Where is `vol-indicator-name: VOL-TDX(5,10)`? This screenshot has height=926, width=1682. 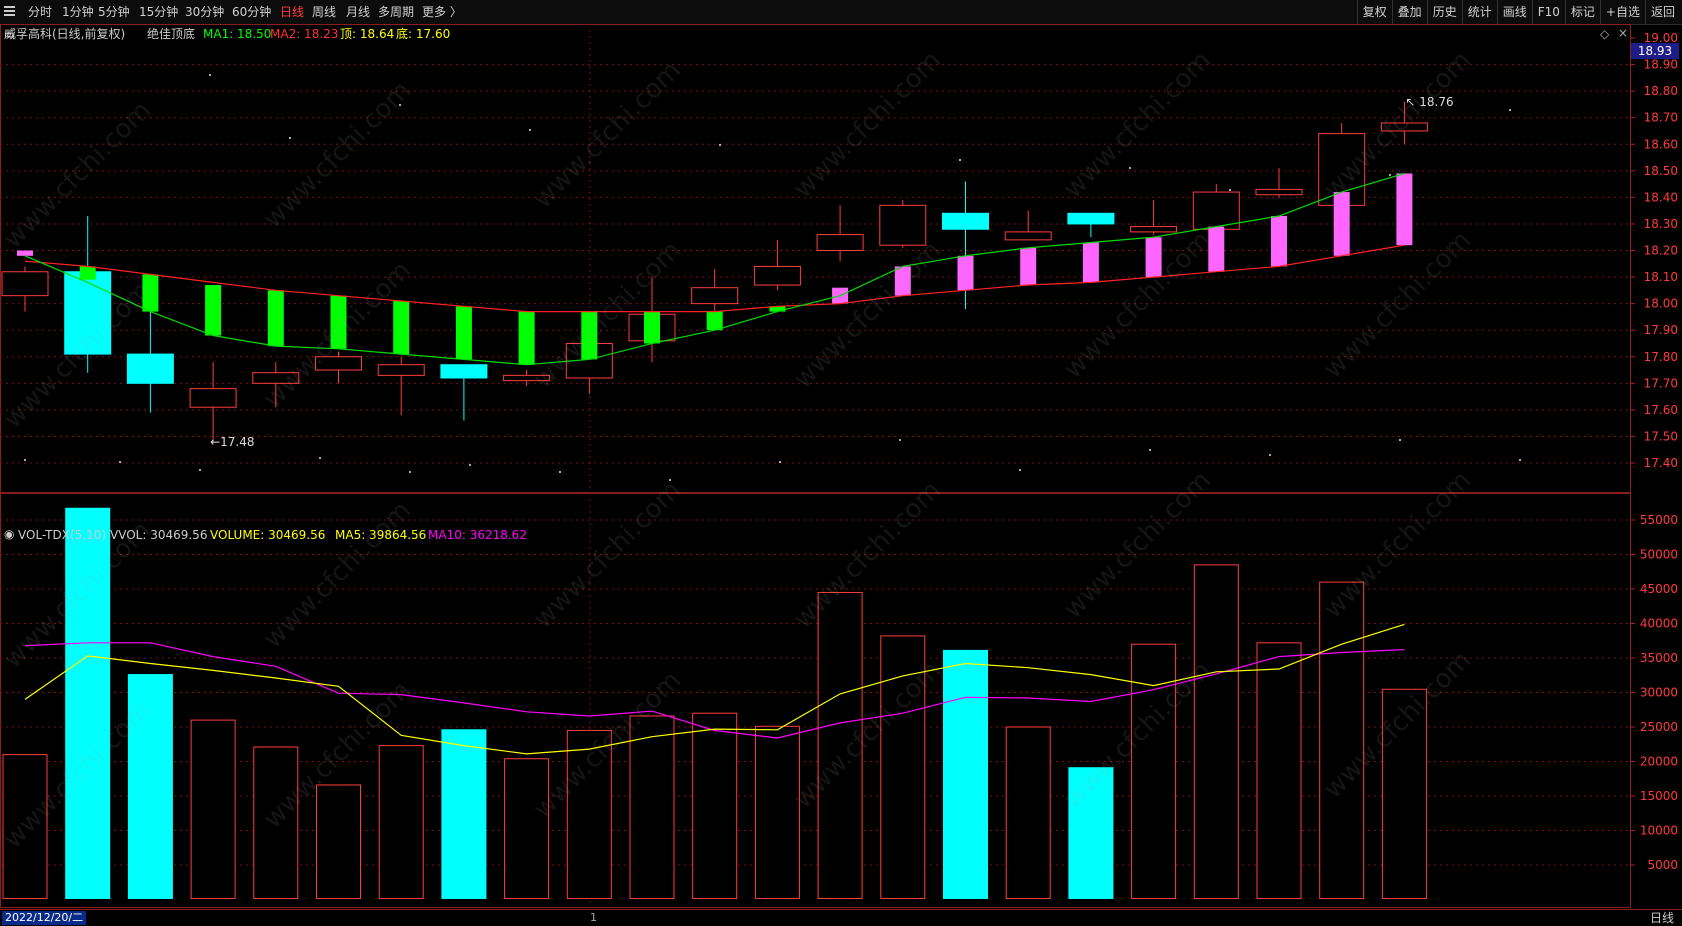 vol-indicator-name: VOL-TDX(5,10) is located at coordinates (62, 535).